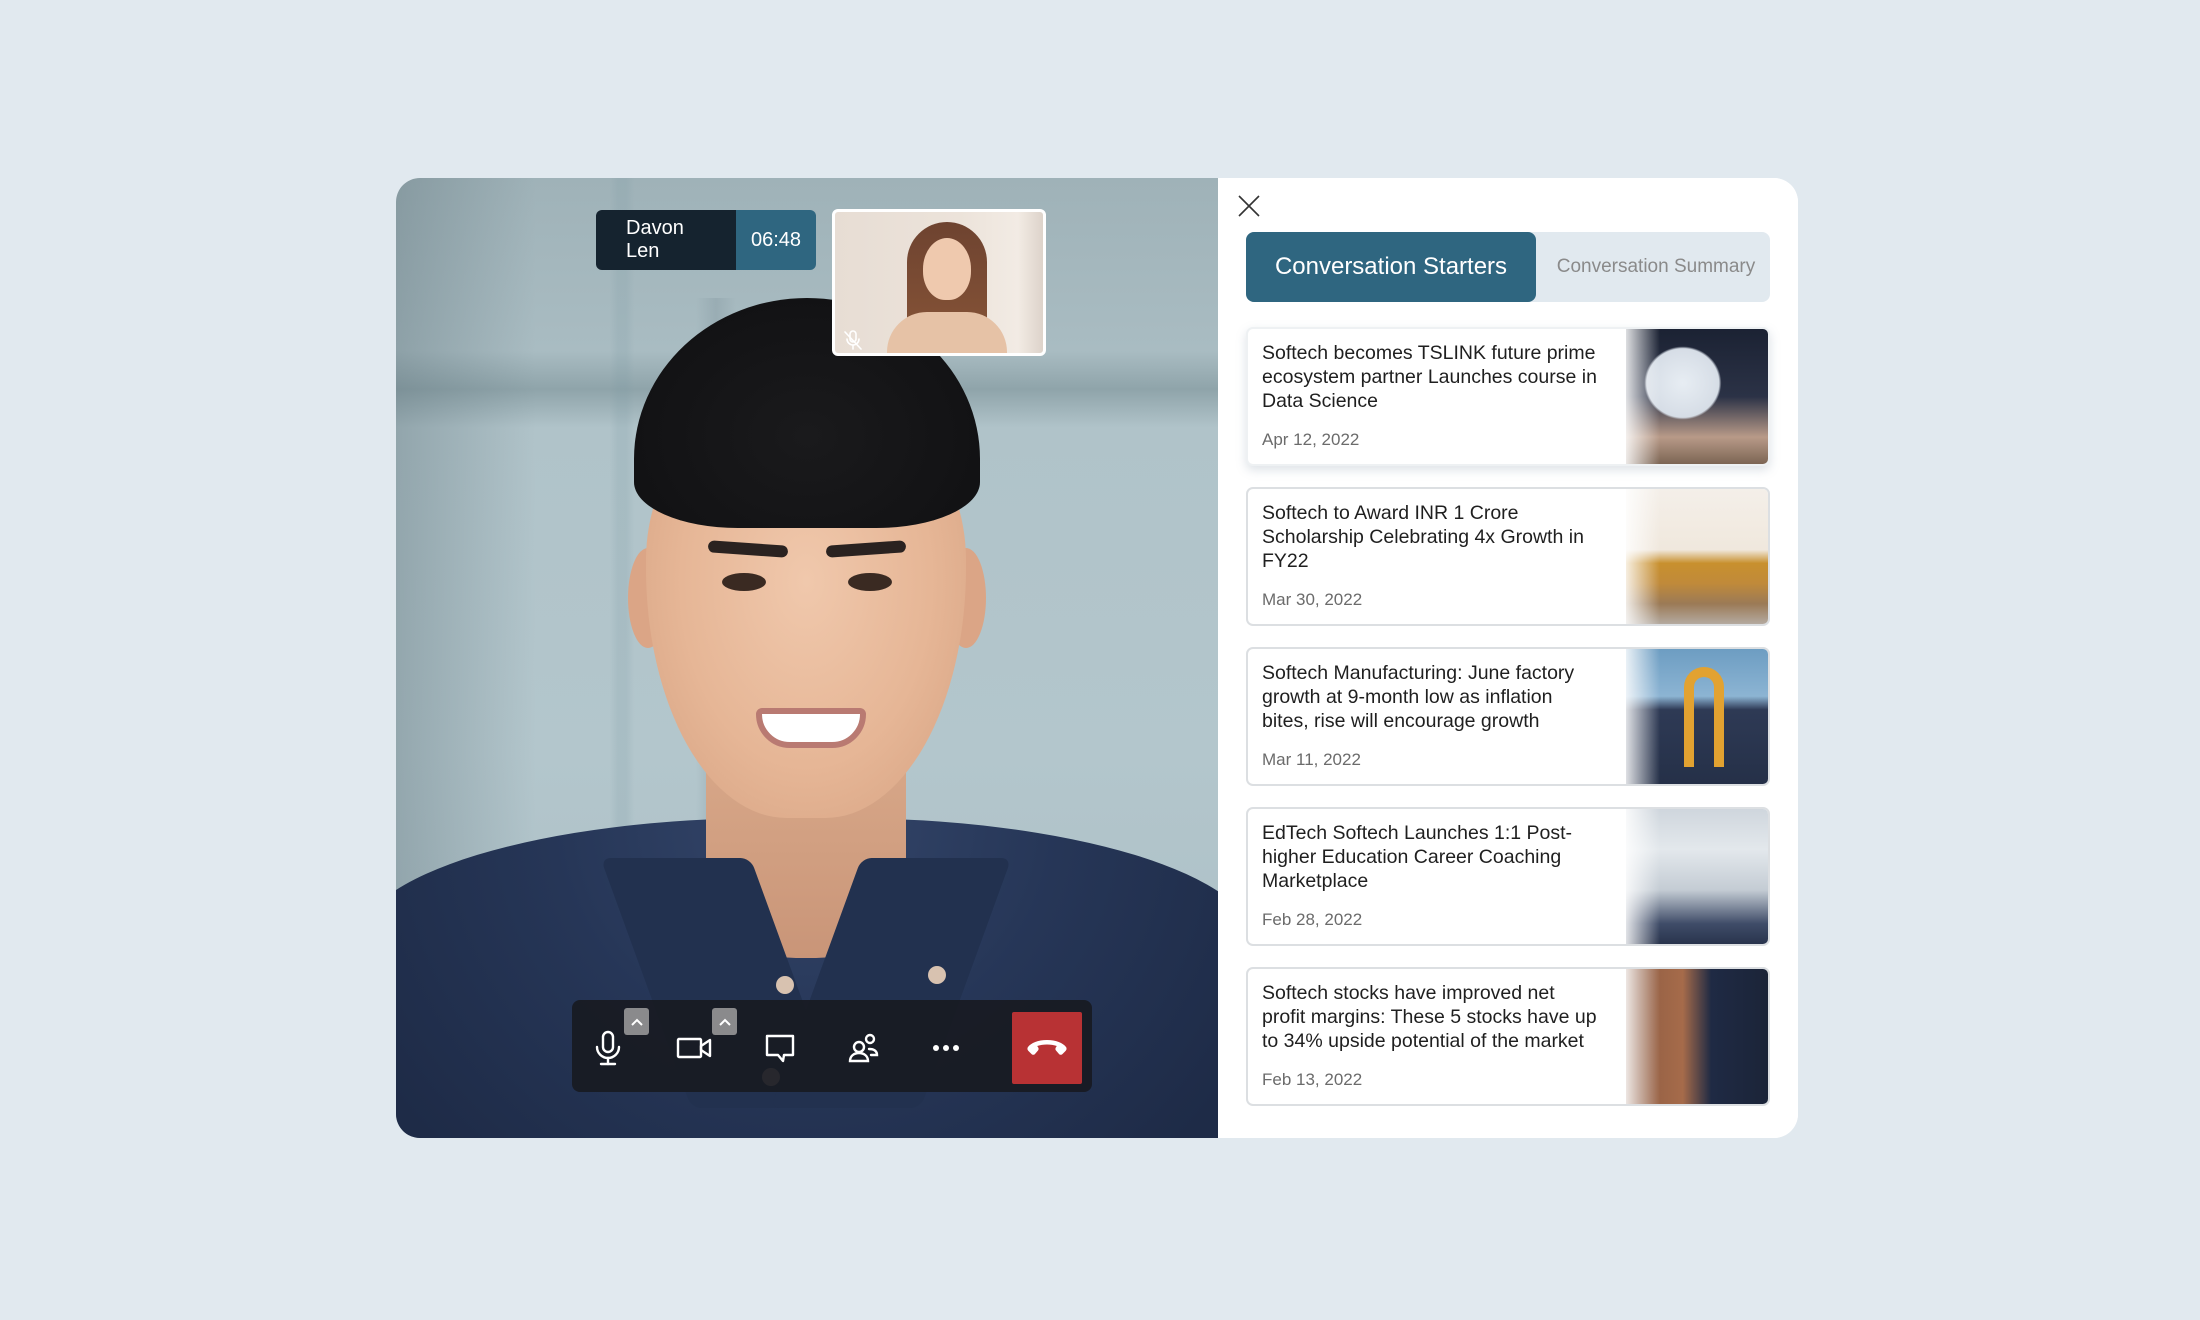  I want to click on close-panel-button, so click(1249, 206).